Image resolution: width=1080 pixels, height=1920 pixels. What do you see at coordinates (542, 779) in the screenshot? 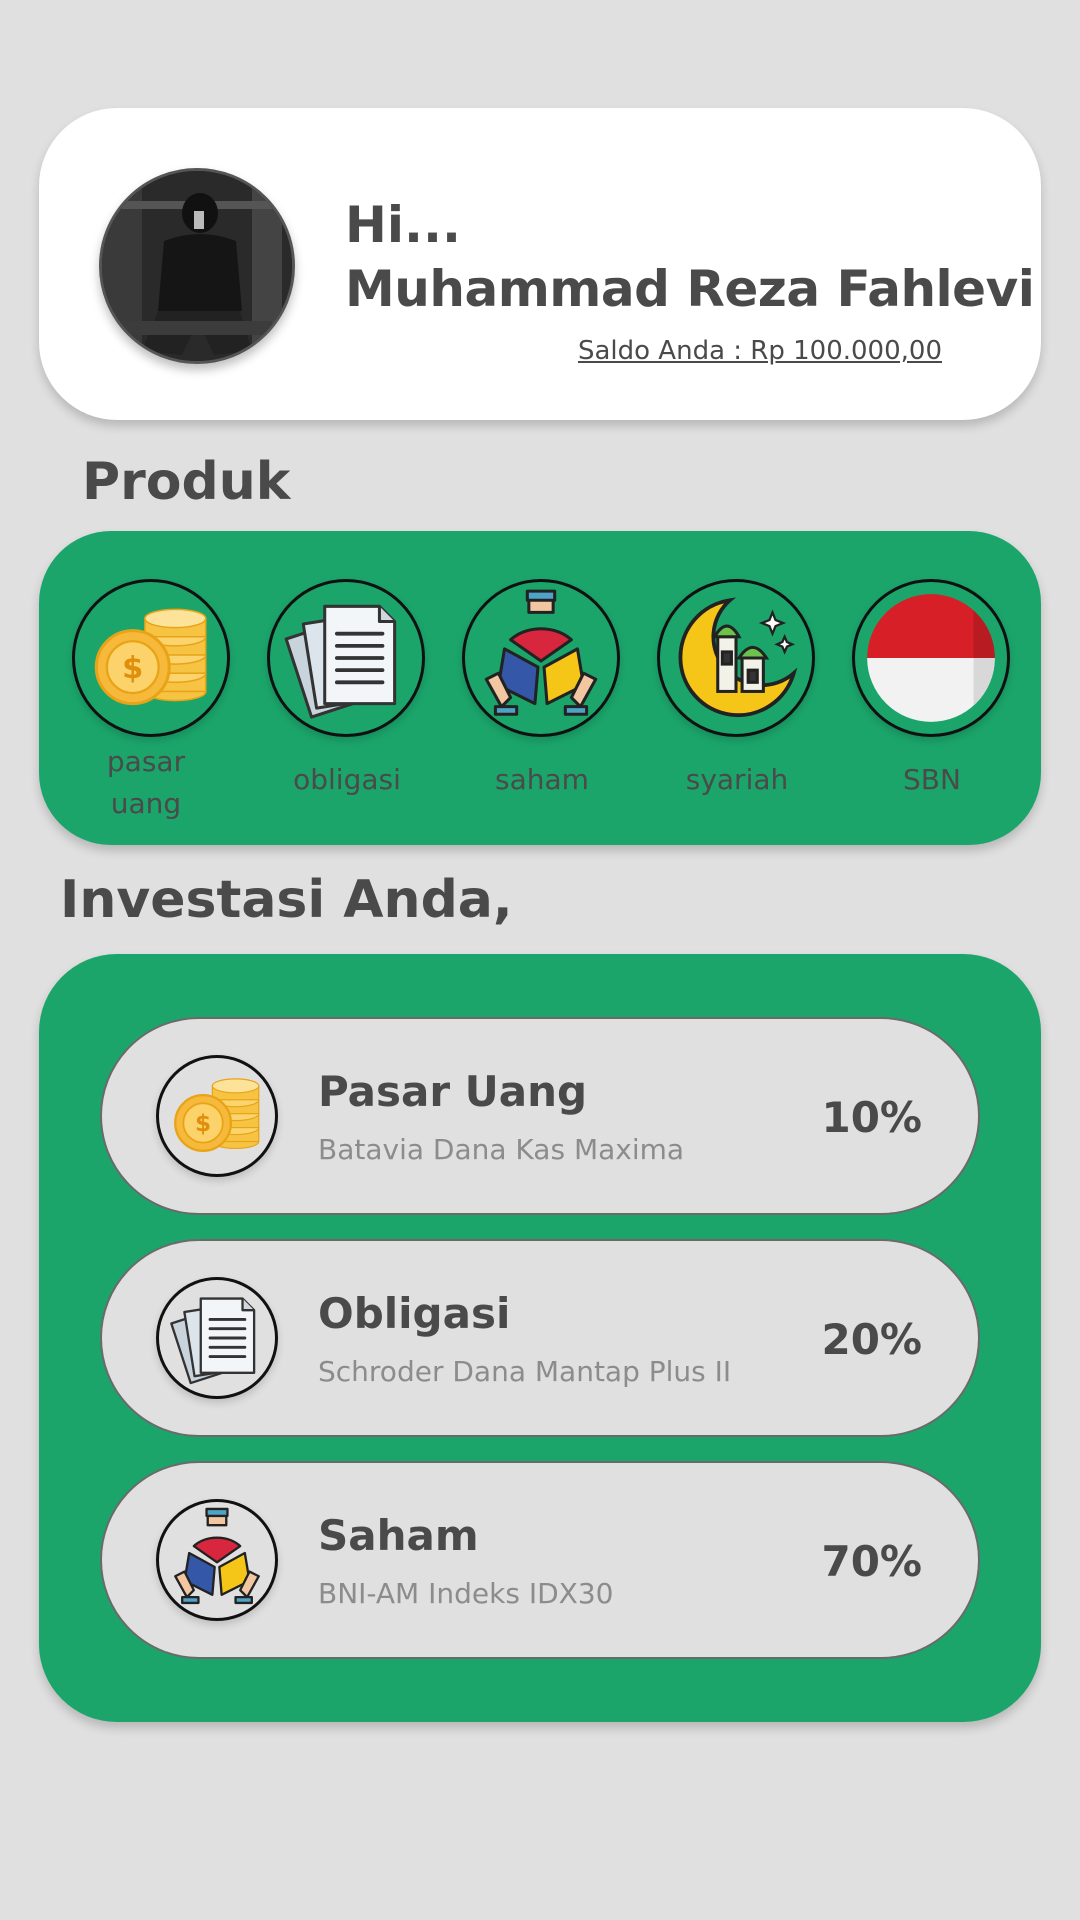
I see `product-label: saham` at bounding box center [542, 779].